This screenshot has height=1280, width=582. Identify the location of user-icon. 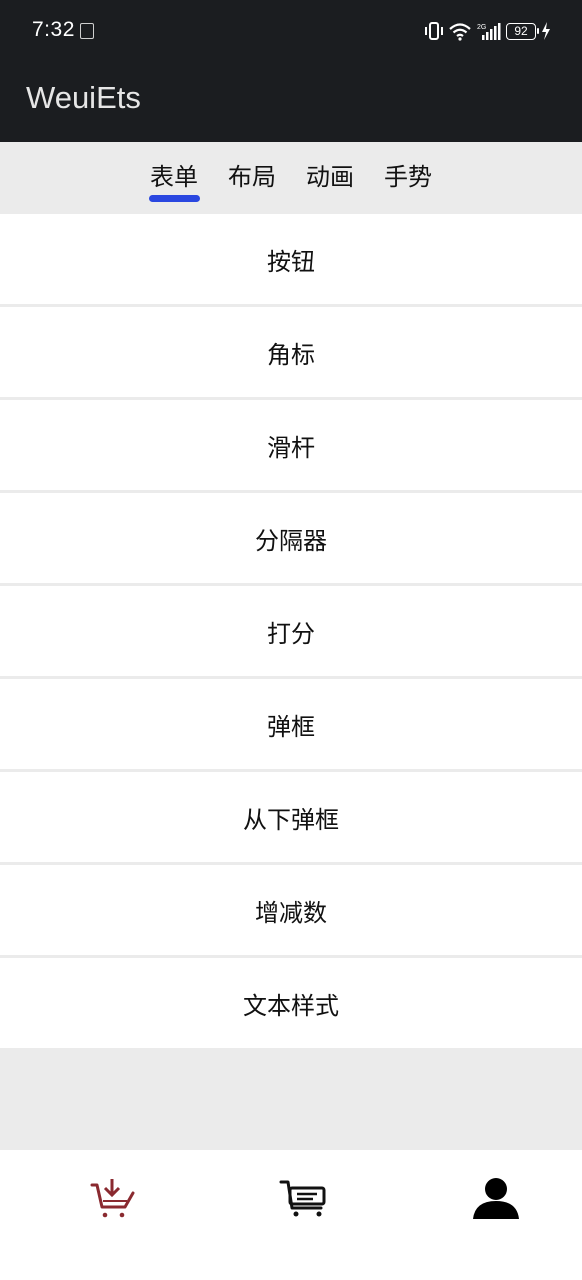
(496, 1198).